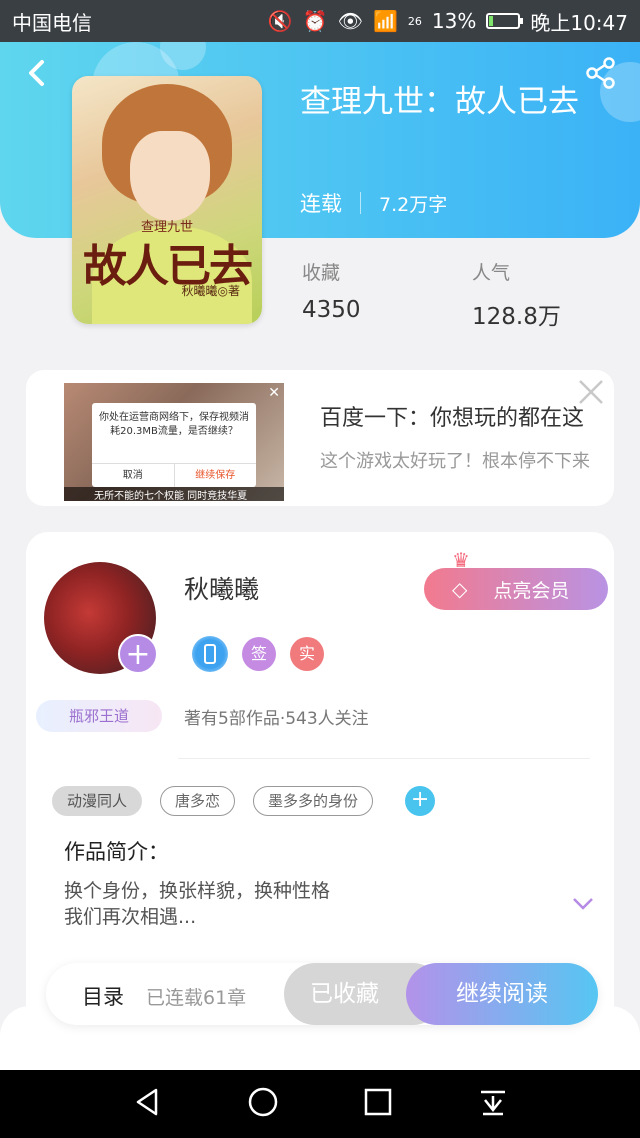 This screenshot has width=640, height=1138. Describe the element at coordinates (210, 291) in the screenshot. I see `cover-author: 秋曦曦◎著` at that location.